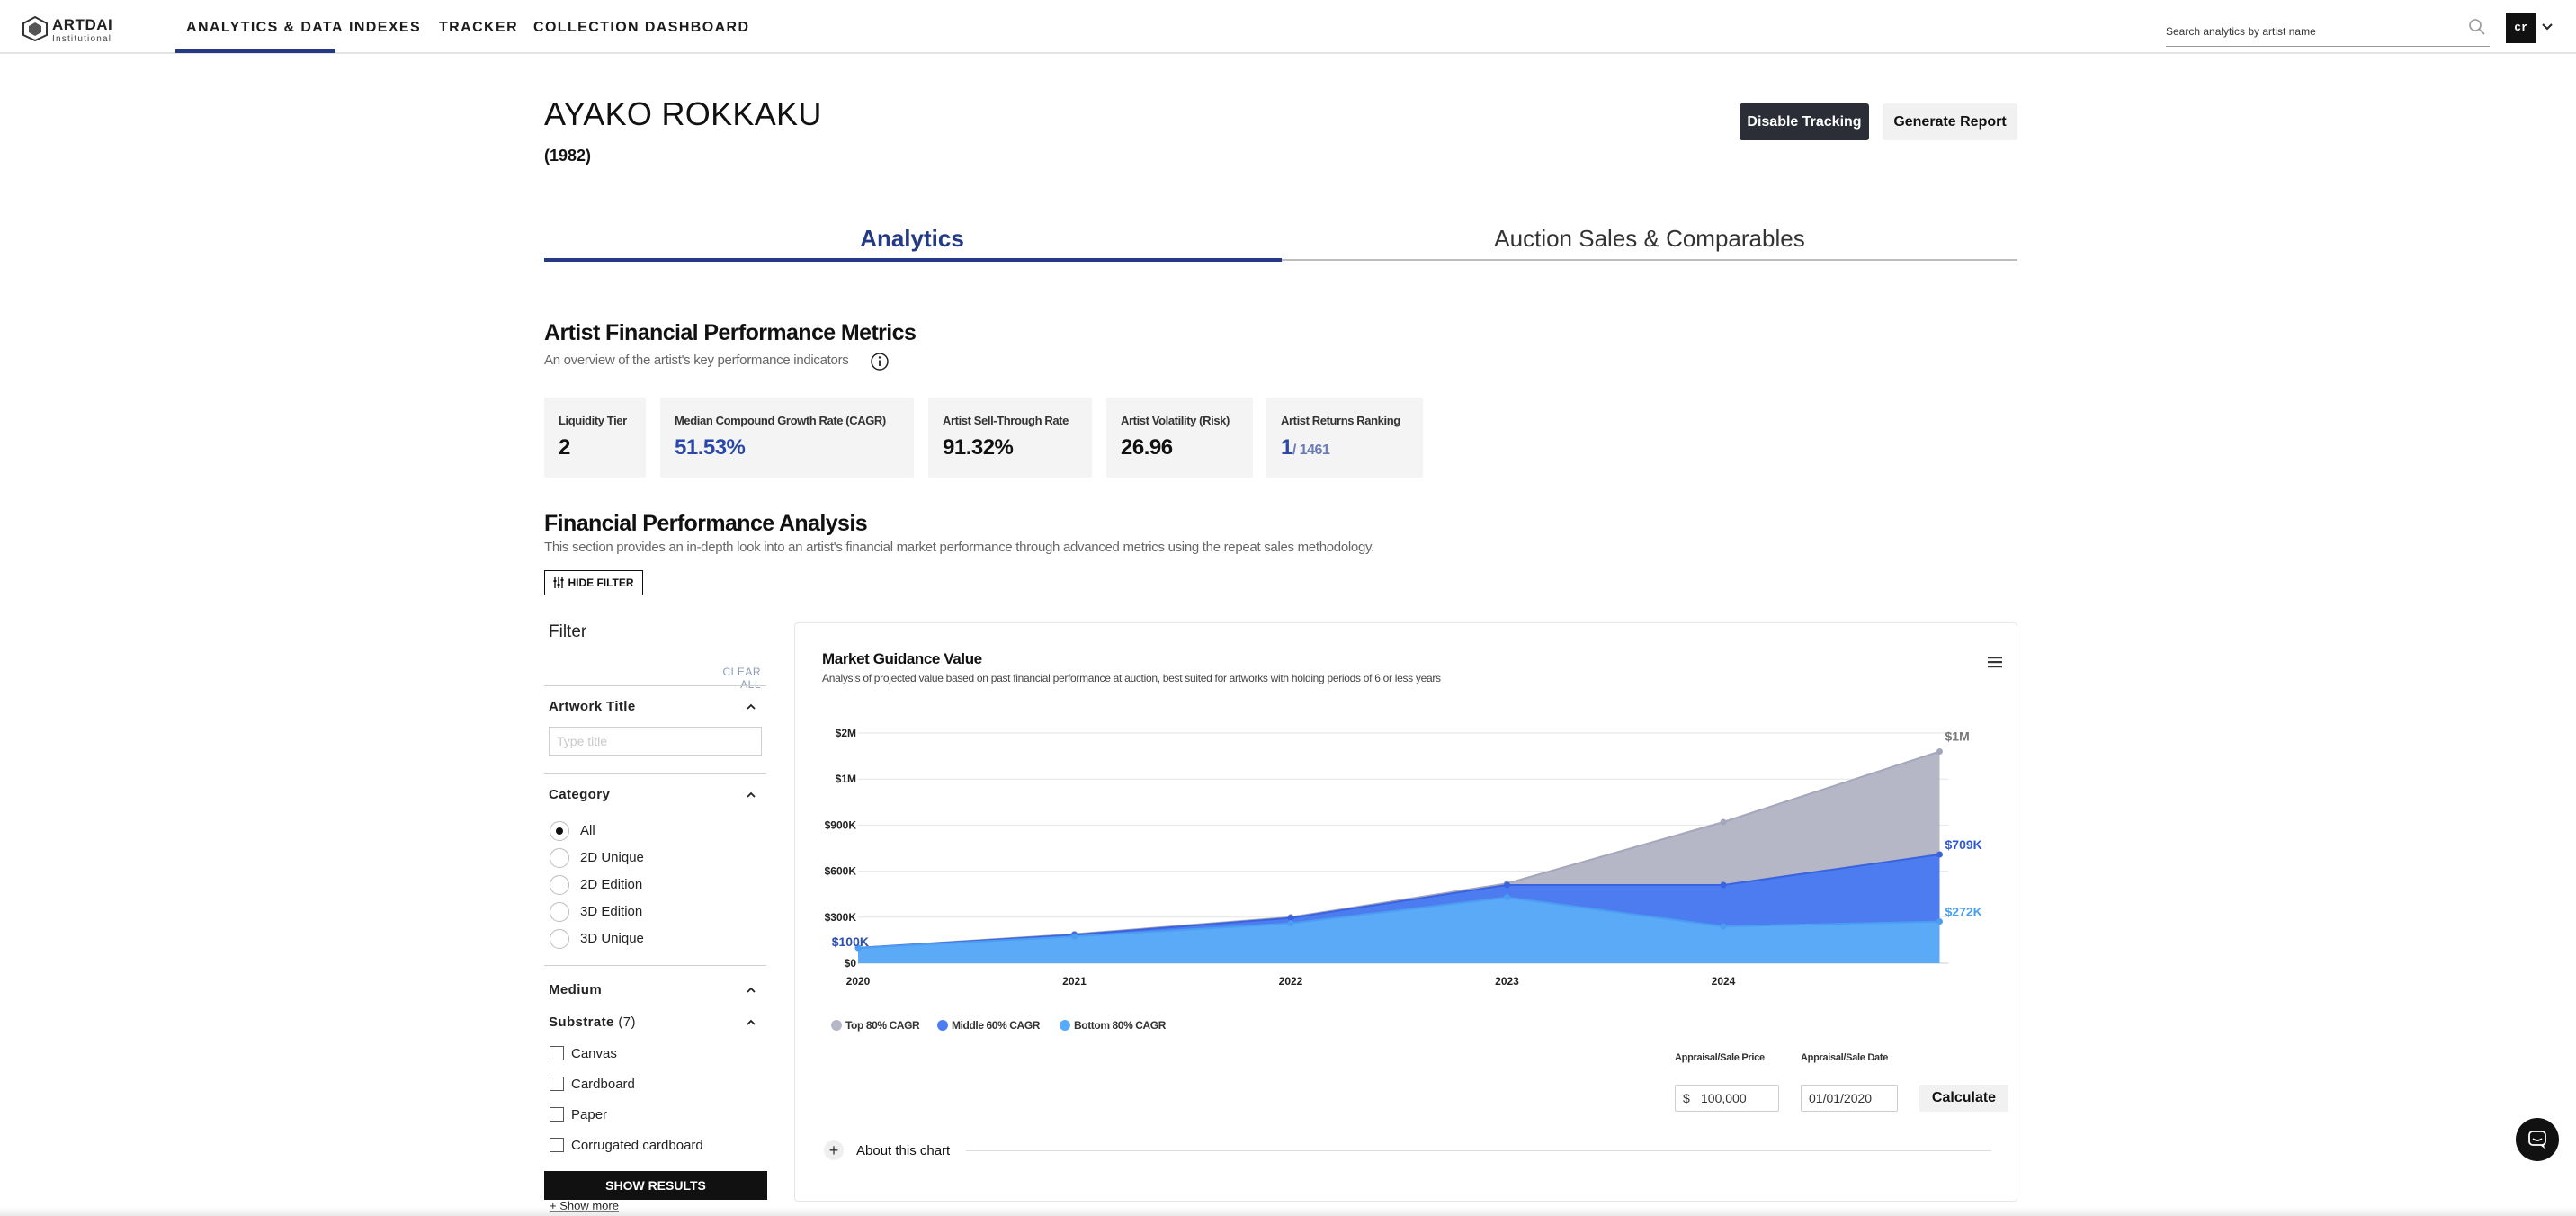  What do you see at coordinates (581, 1023) in the screenshot?
I see `substrate-label: Substrate` at bounding box center [581, 1023].